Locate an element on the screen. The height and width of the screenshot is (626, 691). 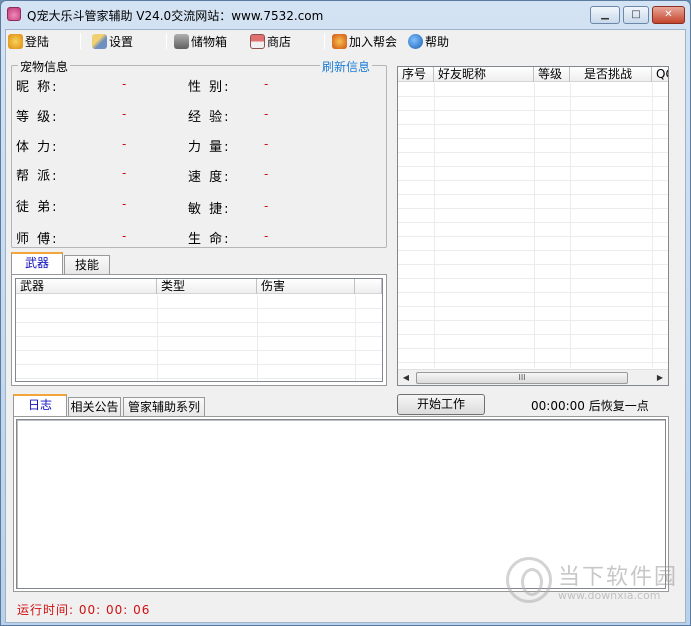
agility-value: - is located at coordinates (266, 206).